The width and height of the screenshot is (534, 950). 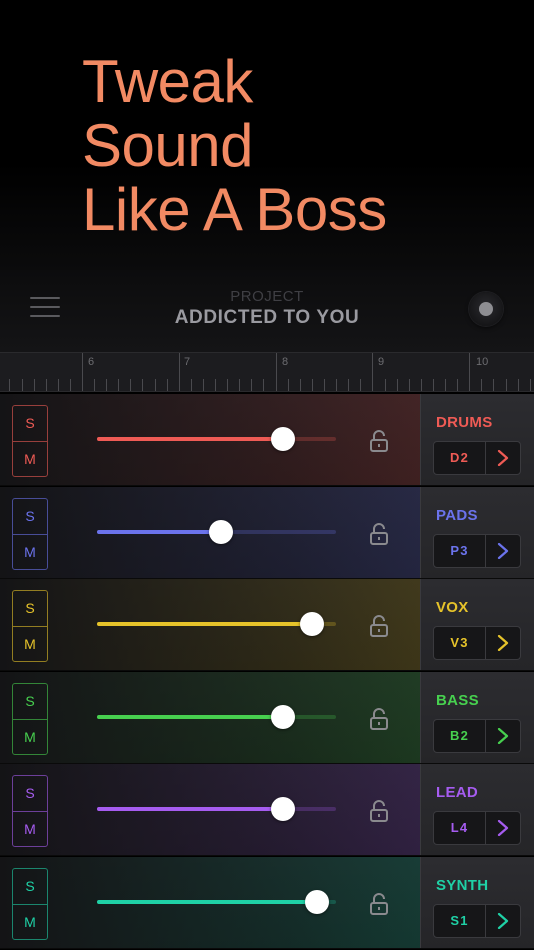 What do you see at coordinates (482, 362) in the screenshot?
I see `ruler-label: 10` at bounding box center [482, 362].